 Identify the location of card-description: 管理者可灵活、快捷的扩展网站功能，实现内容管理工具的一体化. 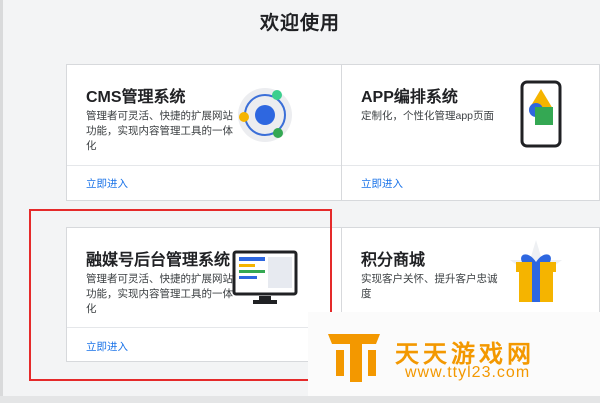
(159, 131).